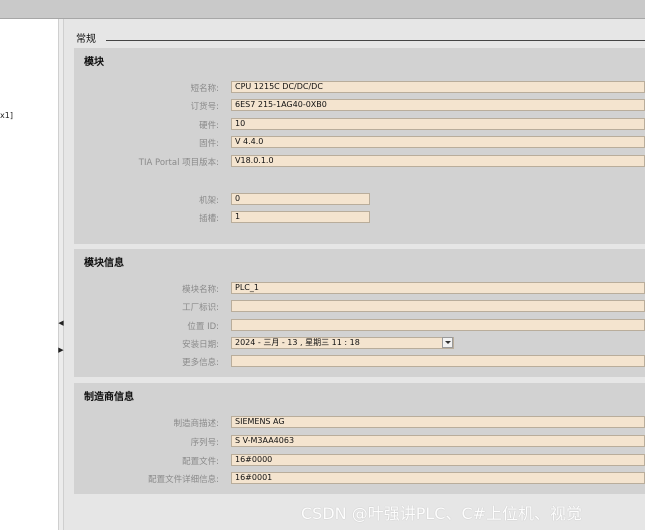 This screenshot has height=530, width=645. Describe the element at coordinates (209, 201) in the screenshot. I see `rack-label: 机架:` at that location.